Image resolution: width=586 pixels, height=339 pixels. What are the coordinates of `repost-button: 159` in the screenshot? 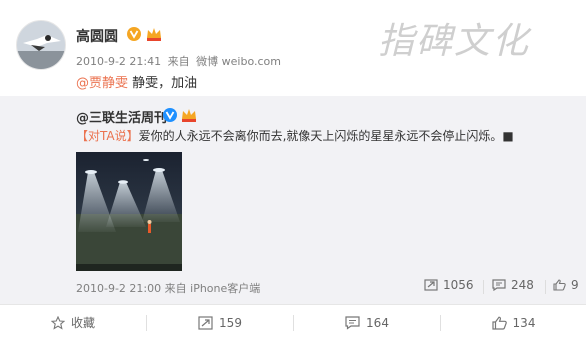 It's located at (220, 322).